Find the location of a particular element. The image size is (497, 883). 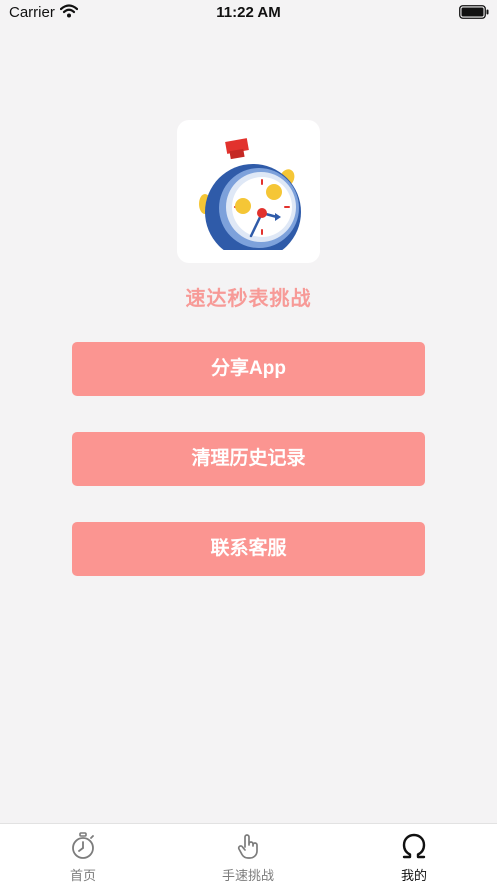

hand-pointer-icon is located at coordinates (247, 846).